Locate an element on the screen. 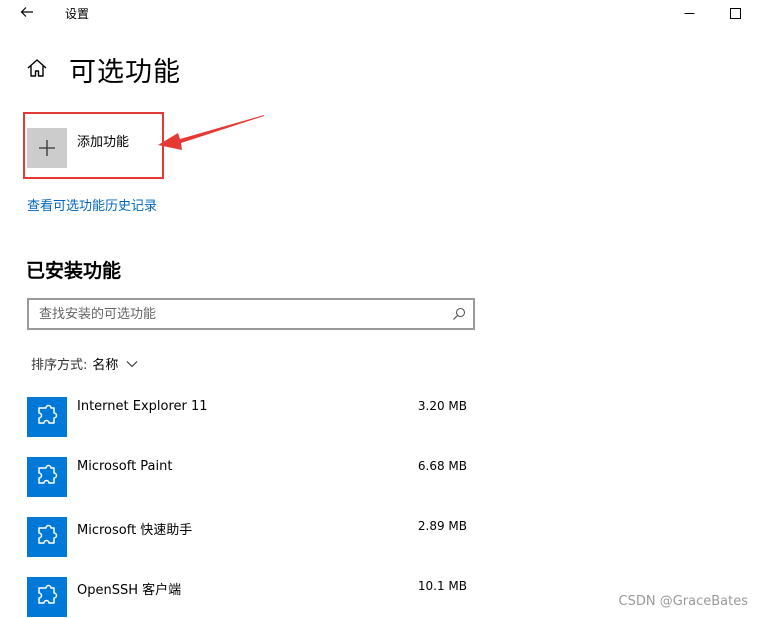 The width and height of the screenshot is (762, 618). annotation-arrow-icon is located at coordinates (211, 132).